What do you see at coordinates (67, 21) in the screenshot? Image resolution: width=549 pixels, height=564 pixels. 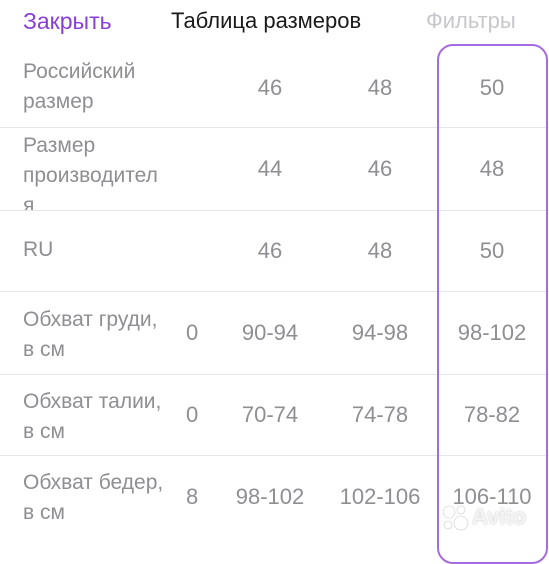 I see `close-button: Закрыть` at bounding box center [67, 21].